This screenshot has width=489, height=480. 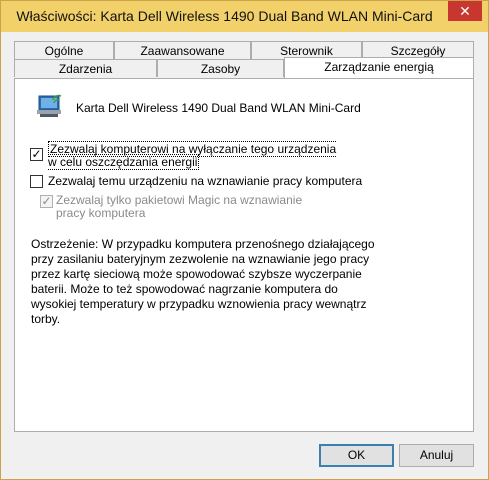 I want to click on tab-ogolne: Ogólne, so click(x=64, y=50).